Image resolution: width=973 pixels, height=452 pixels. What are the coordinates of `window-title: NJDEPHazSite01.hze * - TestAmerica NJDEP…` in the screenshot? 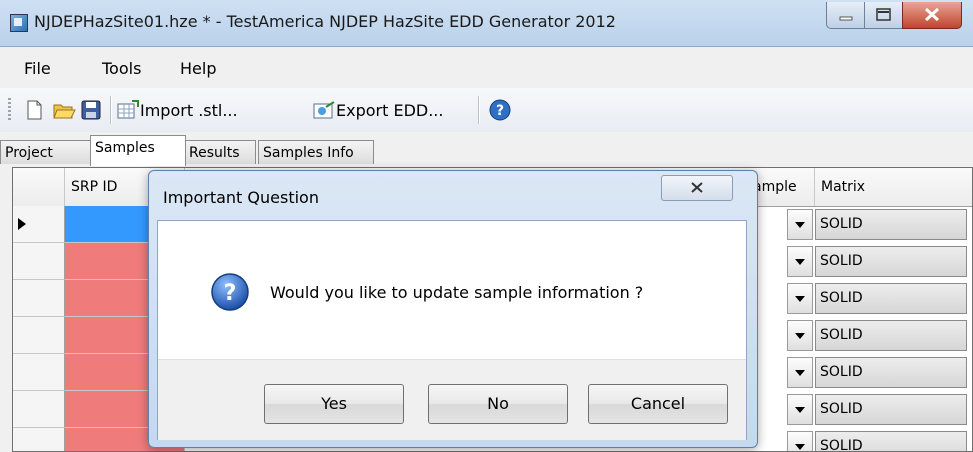 It's located at (325, 21).